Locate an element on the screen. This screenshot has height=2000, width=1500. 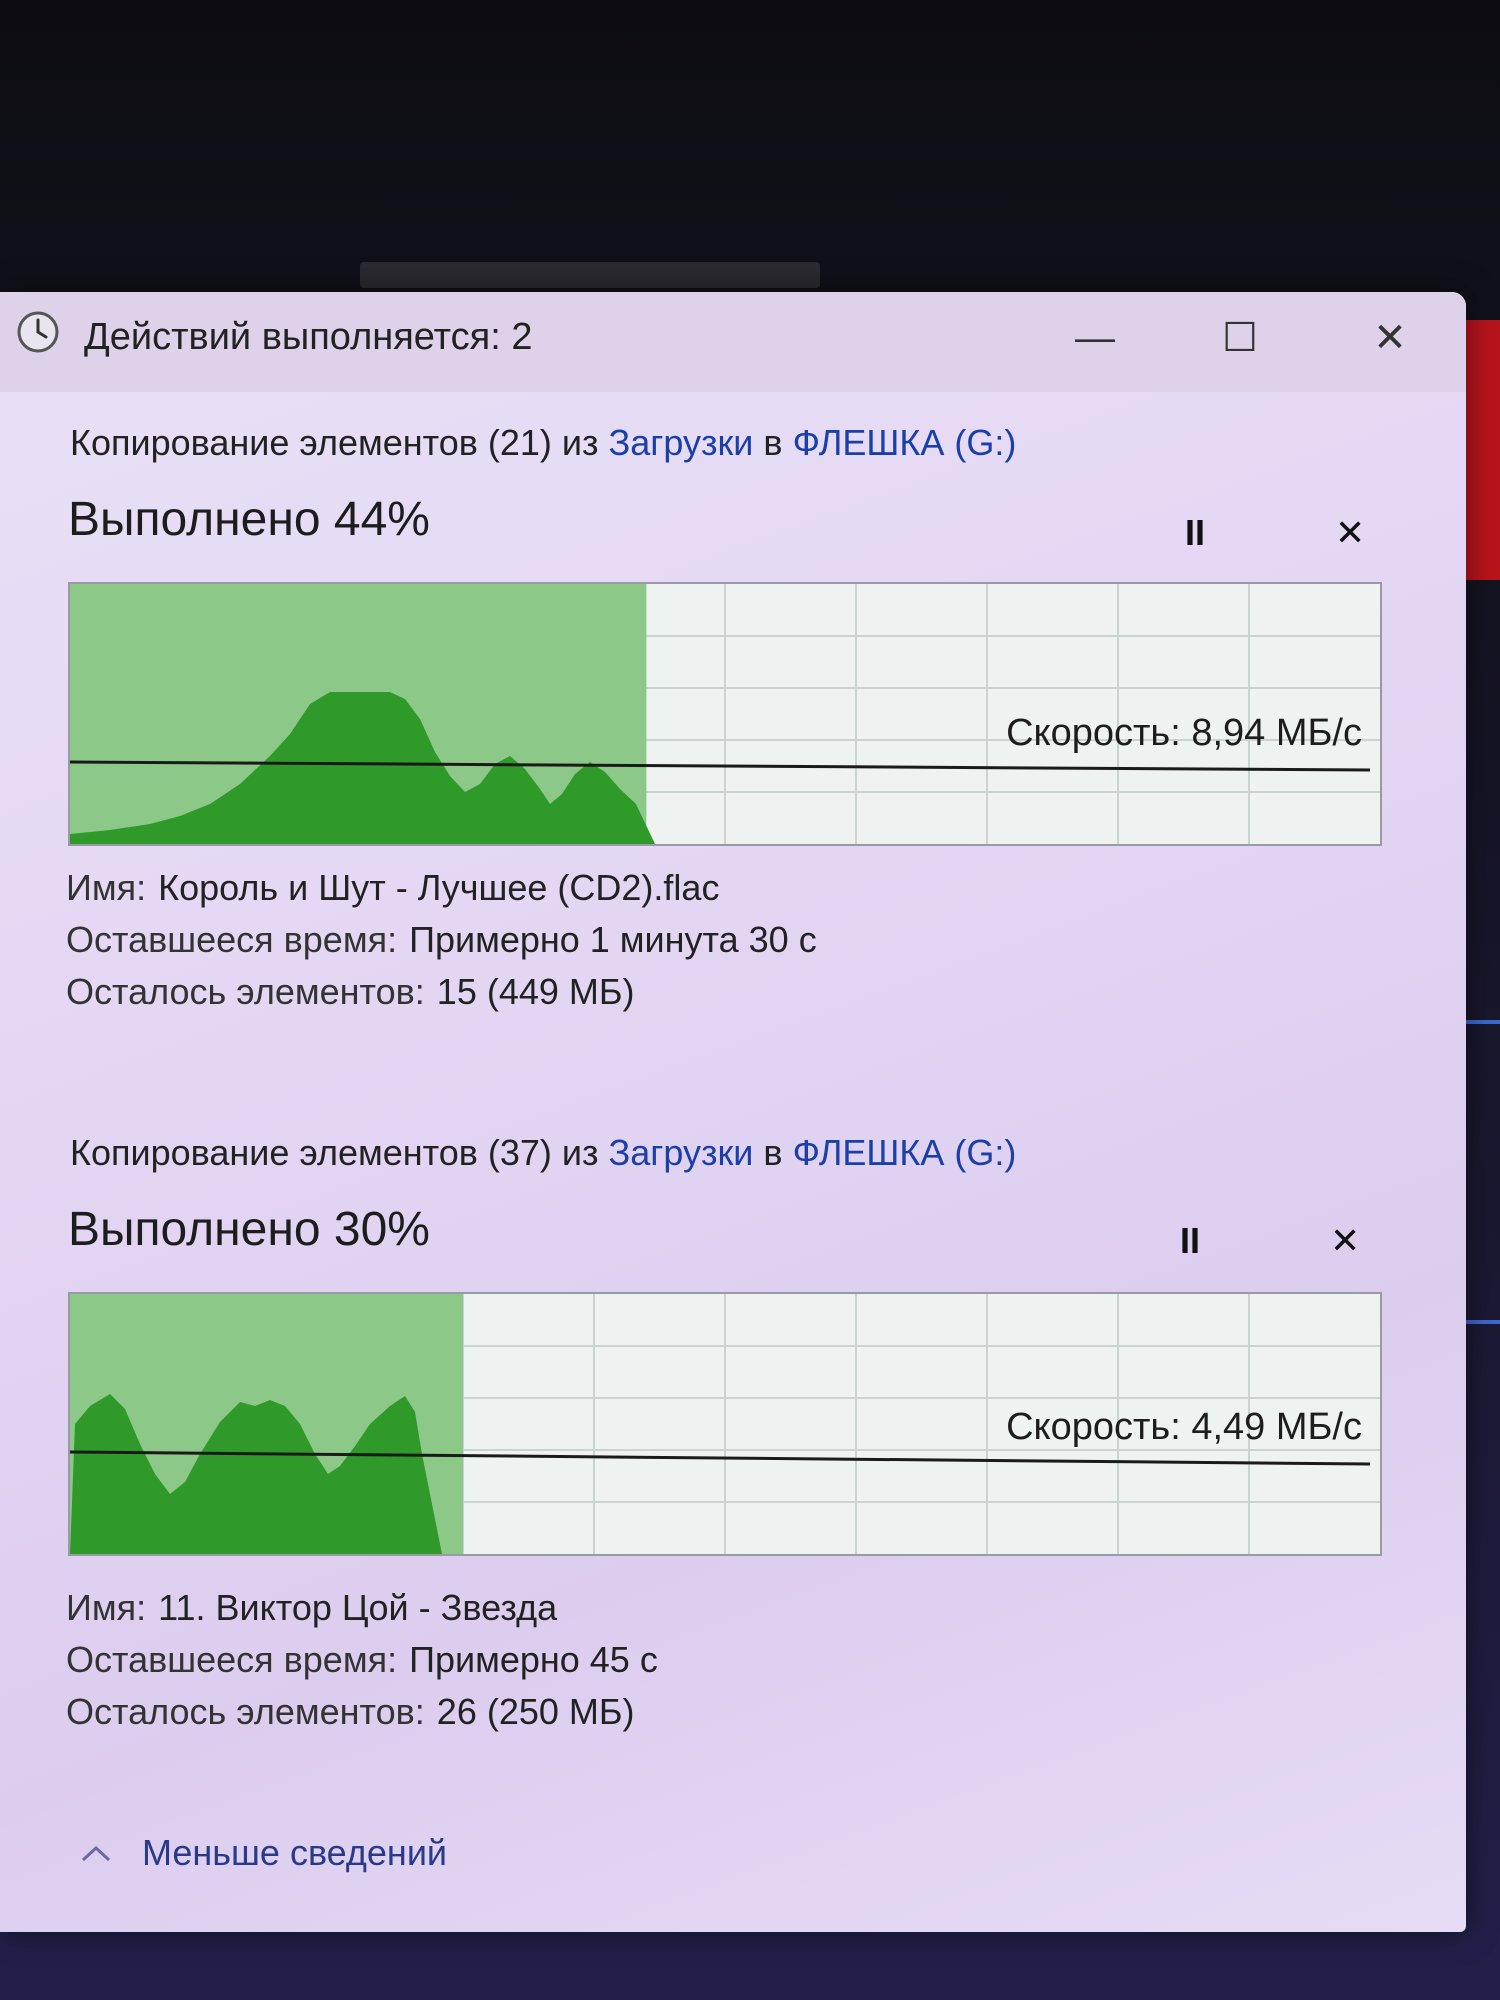
items-remaining-value: 26 (250 МБ) is located at coordinates (535, 1711).